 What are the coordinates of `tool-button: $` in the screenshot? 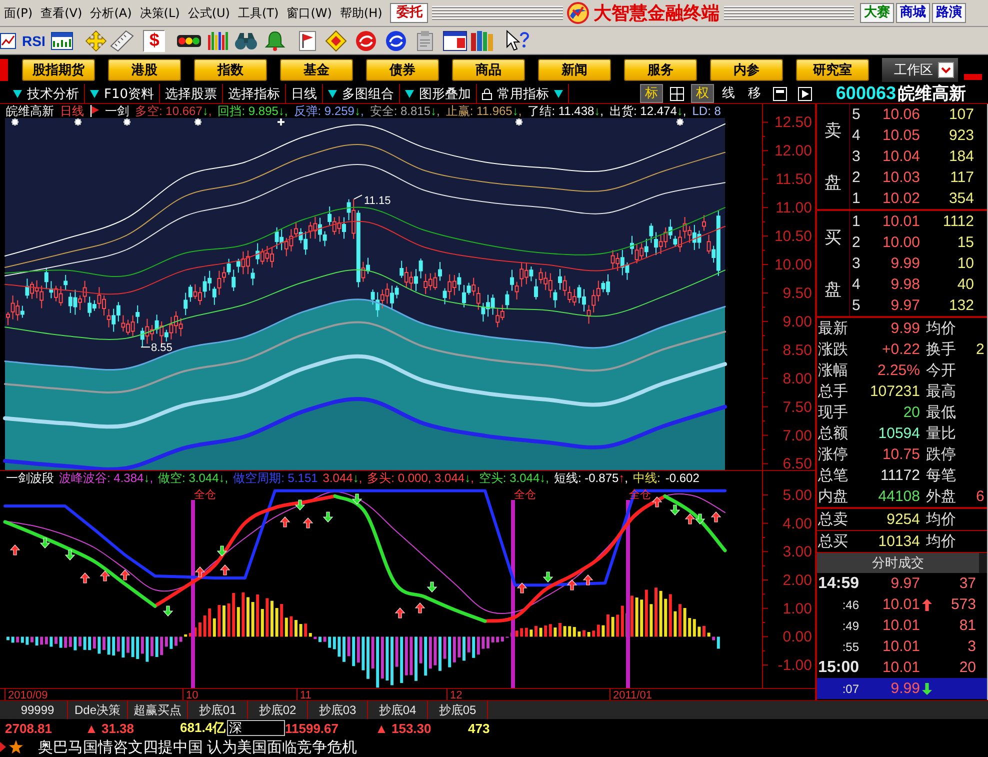 It's located at (154, 41).